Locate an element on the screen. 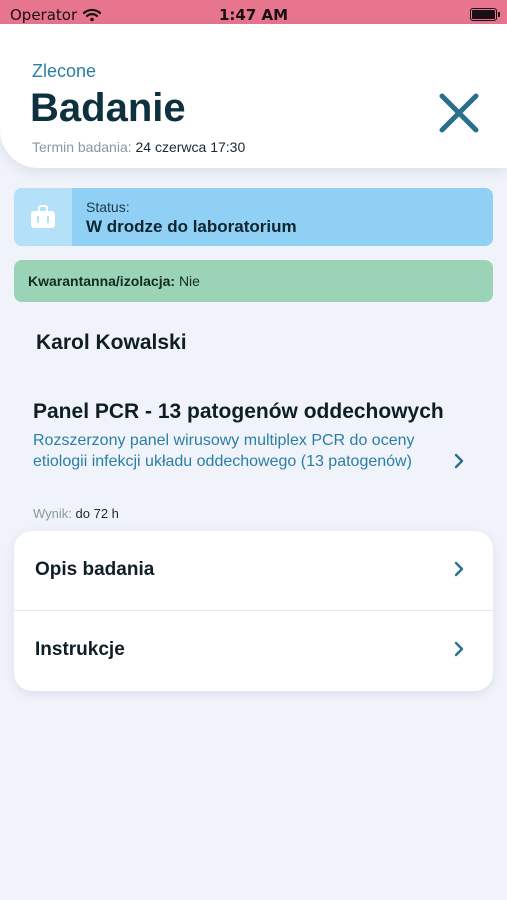 The image size is (507, 900). status-label: Status: is located at coordinates (108, 207).